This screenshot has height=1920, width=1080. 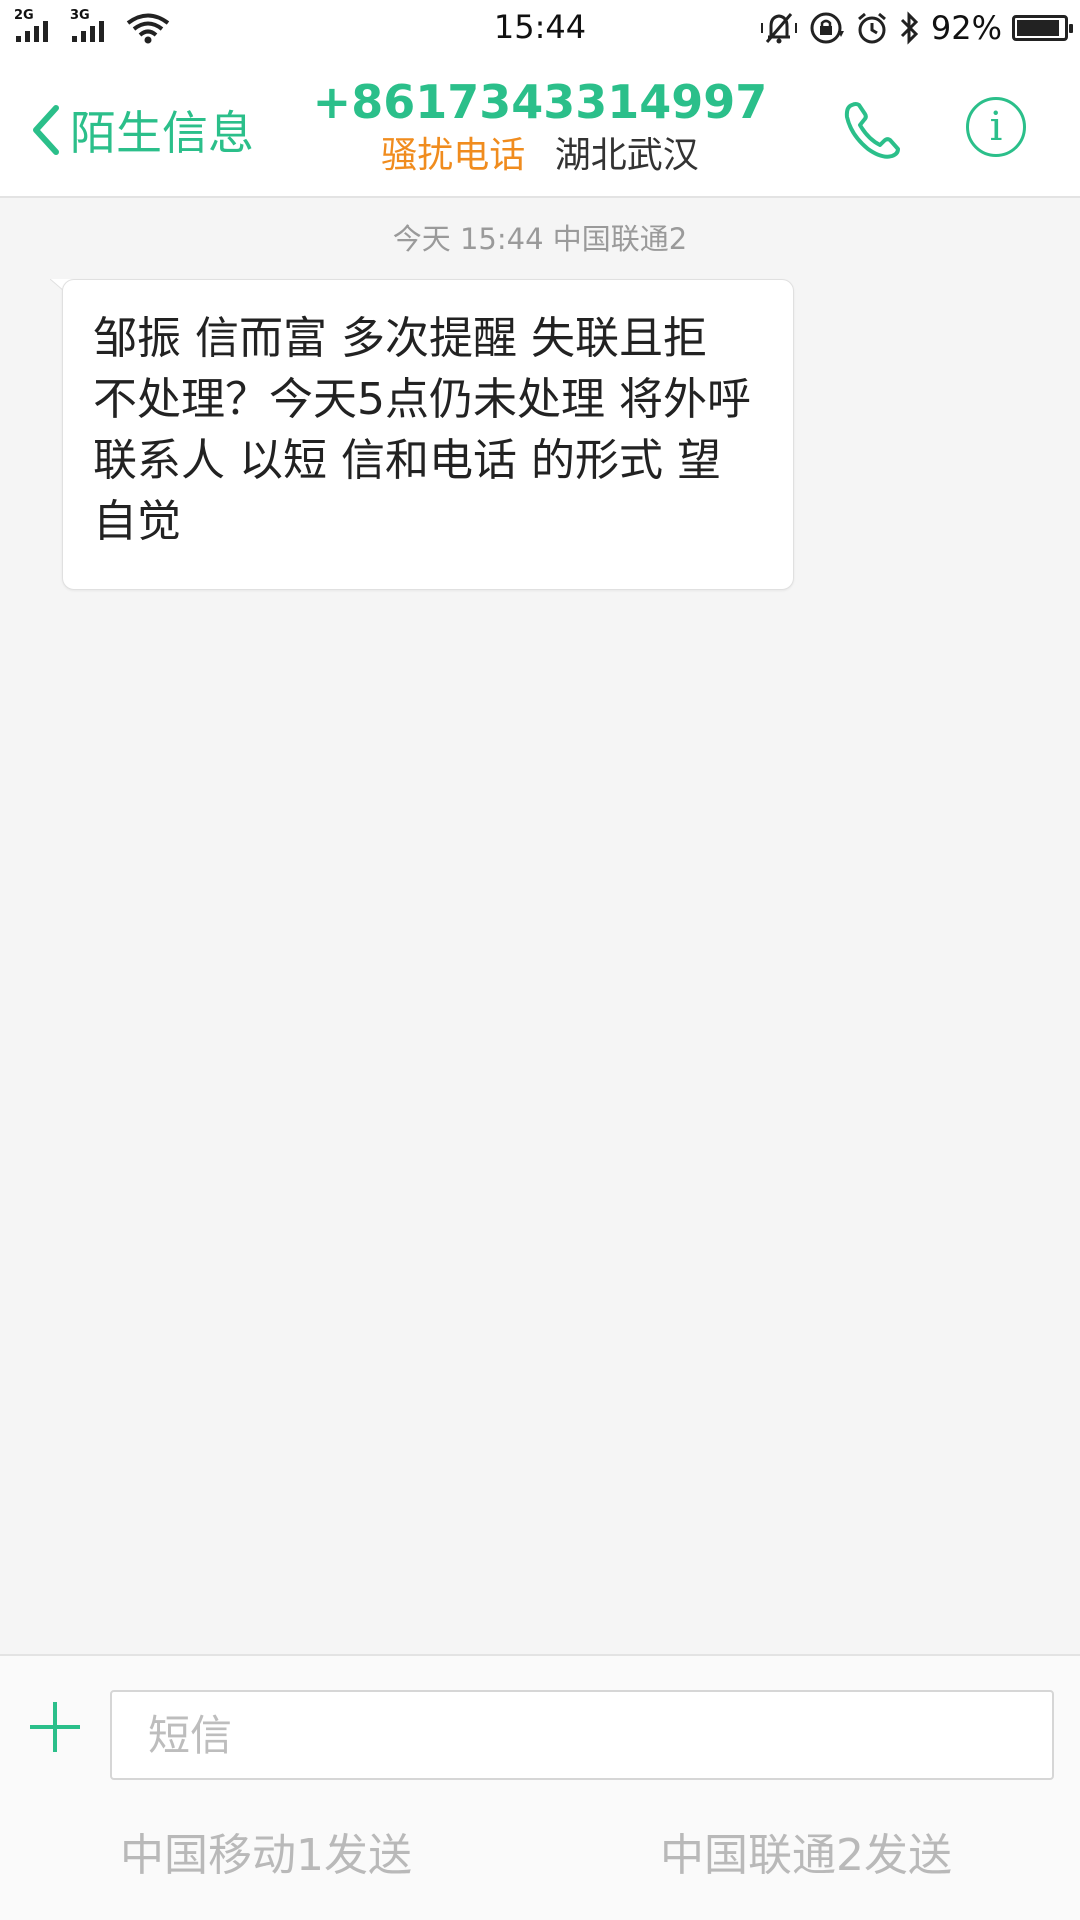 I want to click on location-label: 湖北武汉, so click(x=626, y=155).